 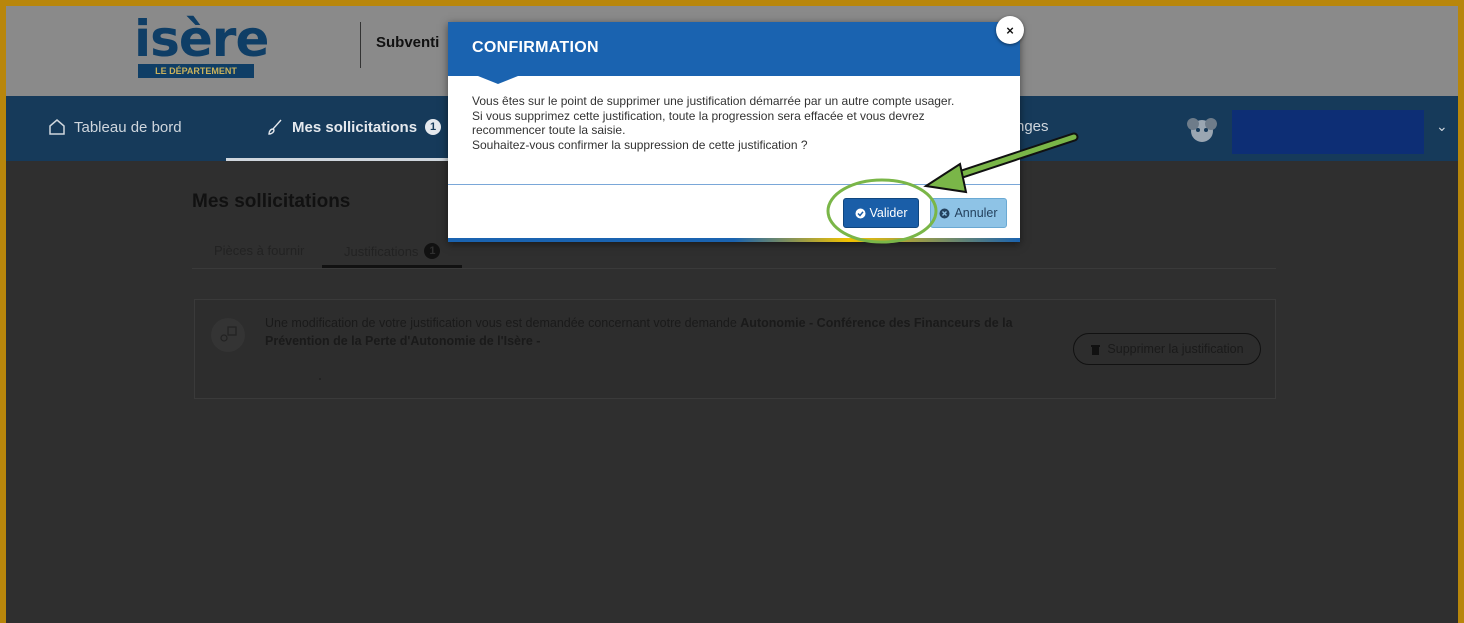 What do you see at coordinates (944, 213) in the screenshot?
I see `times-circle-icon` at bounding box center [944, 213].